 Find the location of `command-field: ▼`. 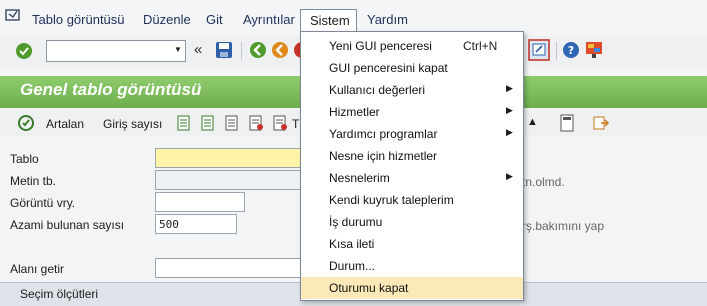

command-field: ▼ is located at coordinates (116, 51).